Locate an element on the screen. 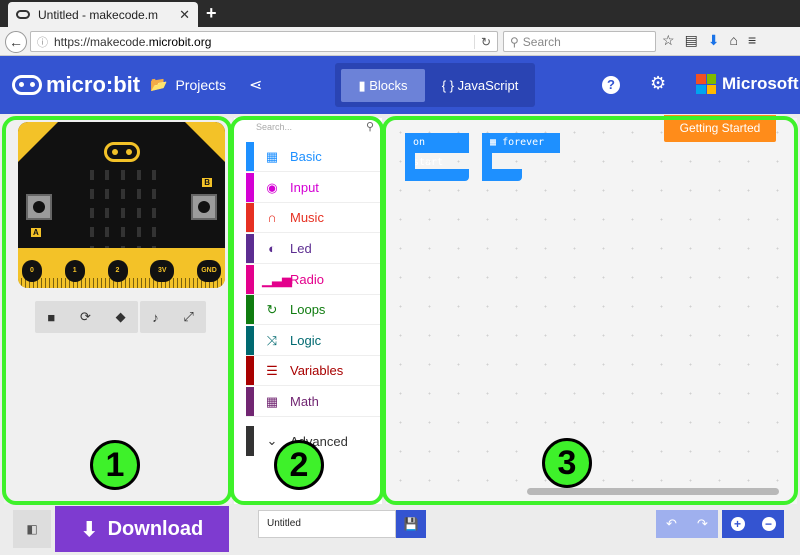  undo-icon: ↶ is located at coordinates (671, 524).